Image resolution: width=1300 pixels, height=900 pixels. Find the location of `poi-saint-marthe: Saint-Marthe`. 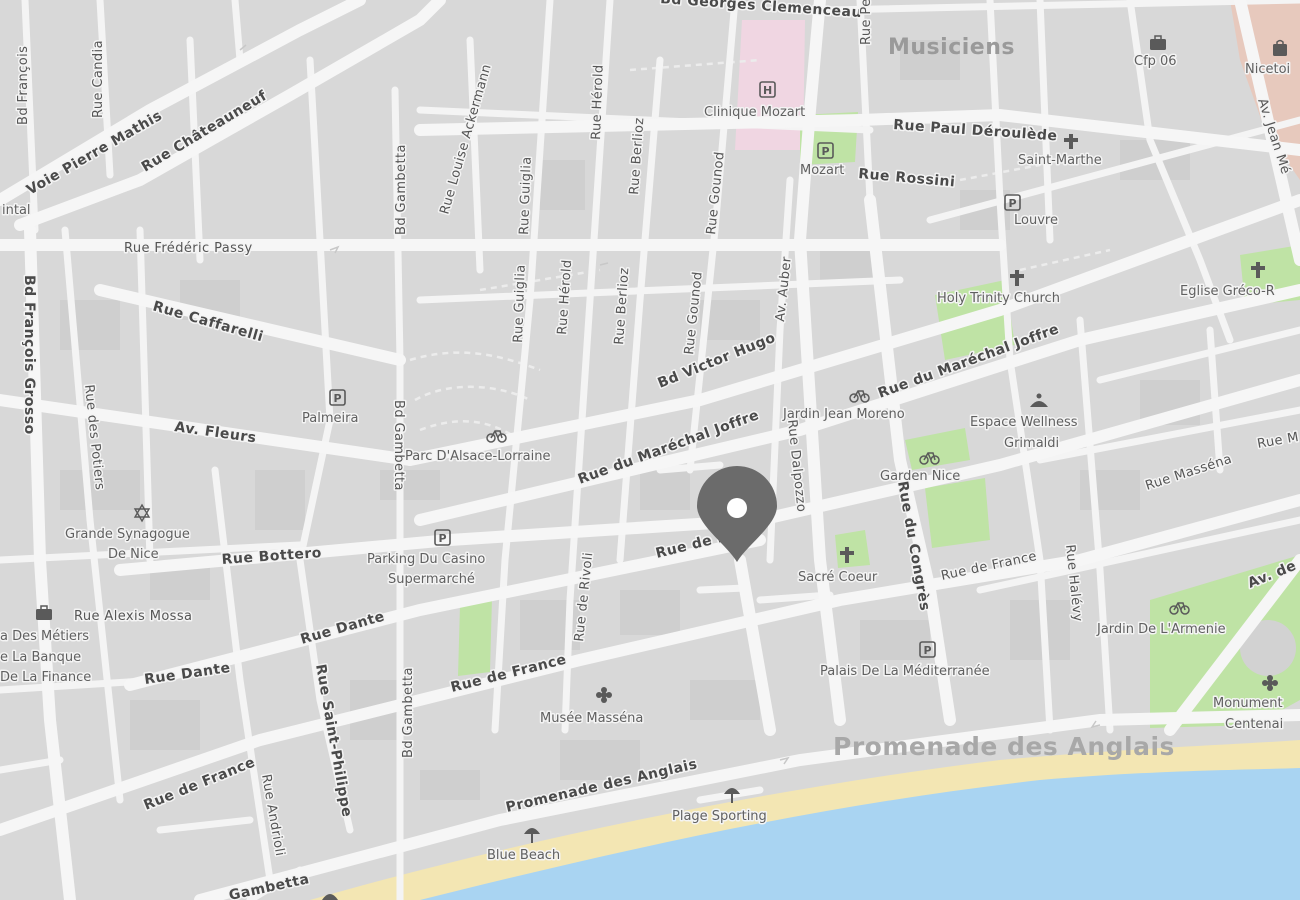

poi-saint-marthe: Saint-Marthe is located at coordinates (1060, 161).